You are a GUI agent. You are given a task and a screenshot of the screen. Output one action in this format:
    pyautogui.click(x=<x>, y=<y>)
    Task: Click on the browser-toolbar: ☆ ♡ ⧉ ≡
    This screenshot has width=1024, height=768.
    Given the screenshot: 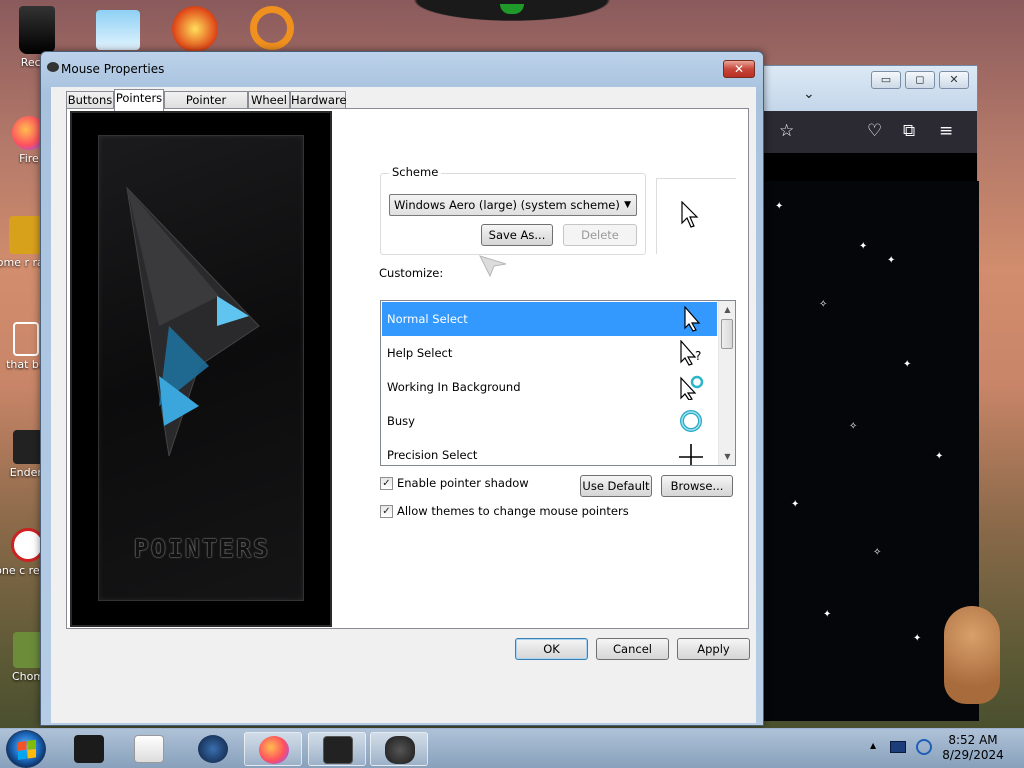 What is the action you would take?
    pyautogui.click(x=870, y=132)
    